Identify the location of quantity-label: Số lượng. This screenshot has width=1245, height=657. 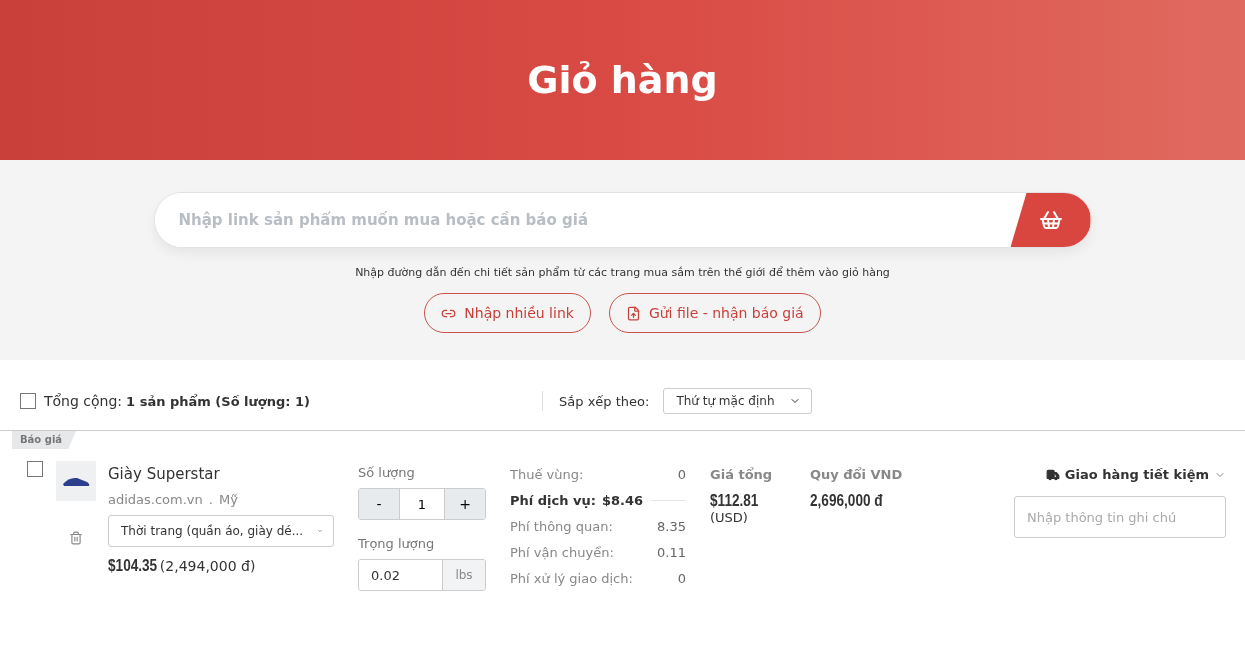
(387, 472).